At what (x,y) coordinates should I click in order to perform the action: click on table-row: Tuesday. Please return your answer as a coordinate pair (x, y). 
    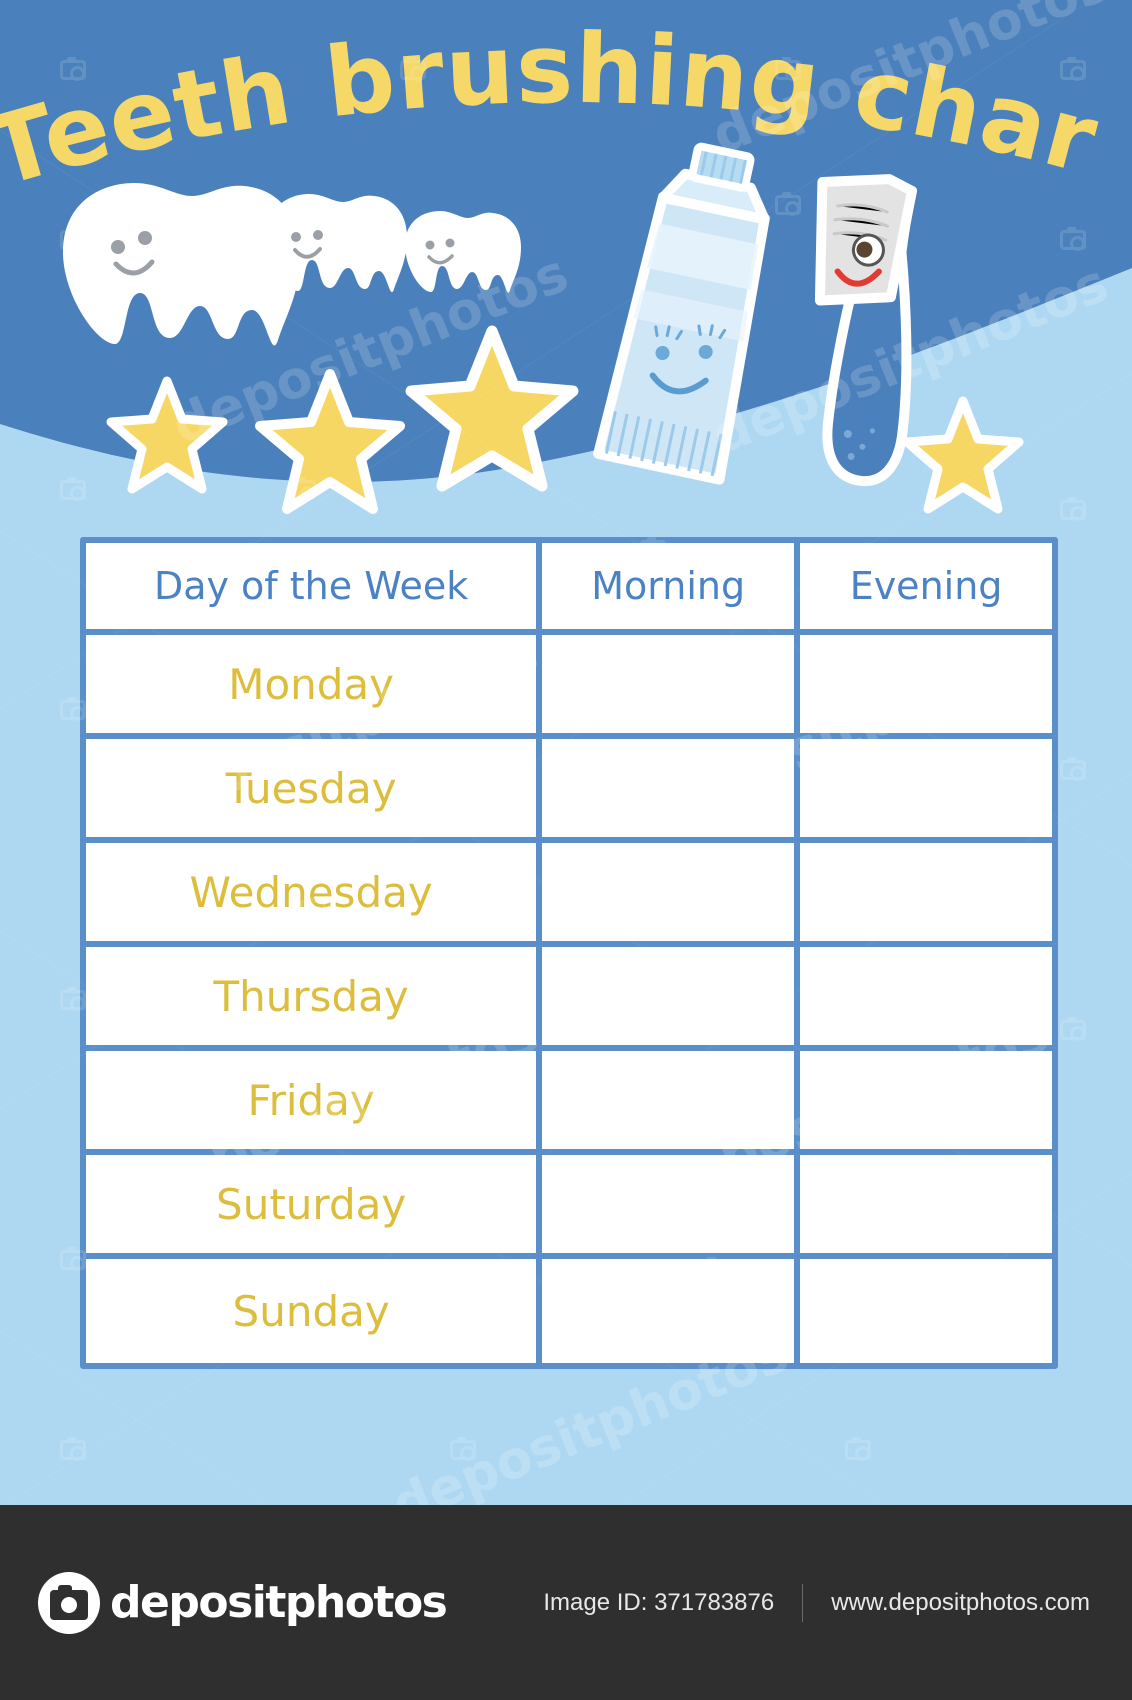
    Looking at the image, I should click on (569, 791).